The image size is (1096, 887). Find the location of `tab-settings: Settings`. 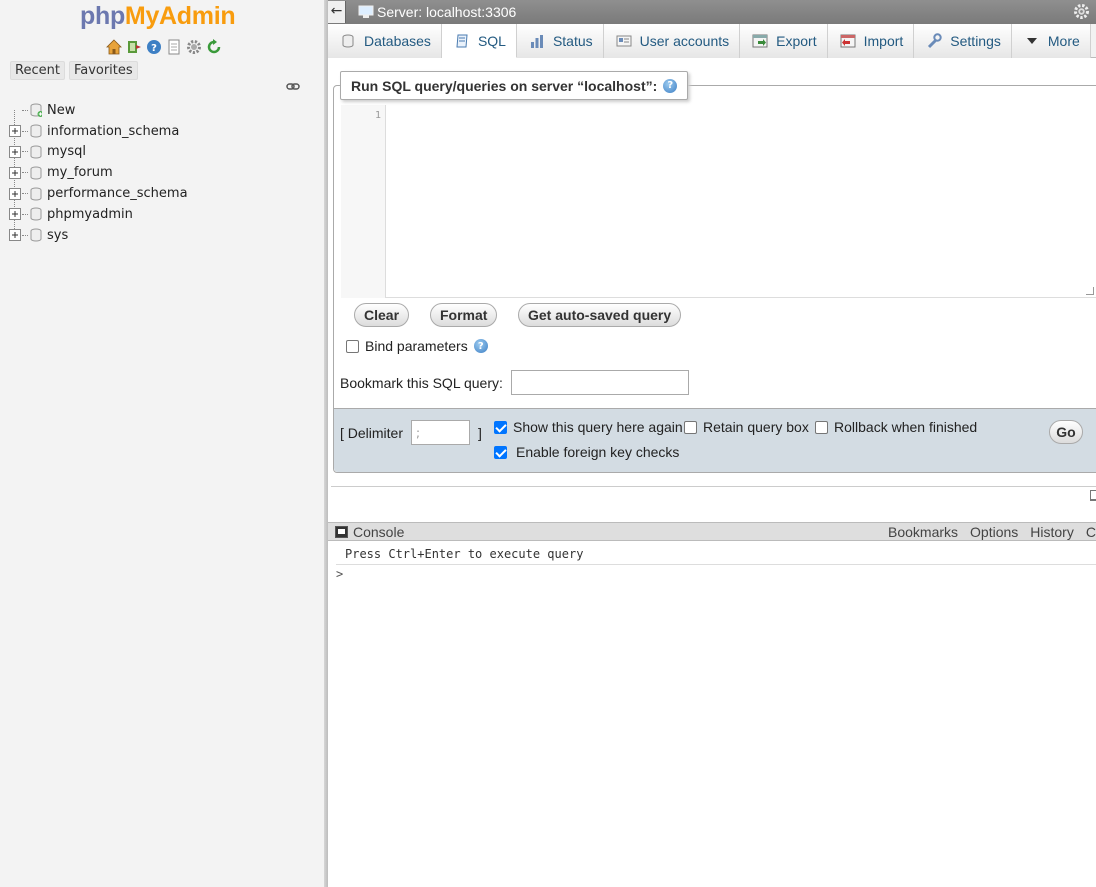

tab-settings: Settings is located at coordinates (963, 41).